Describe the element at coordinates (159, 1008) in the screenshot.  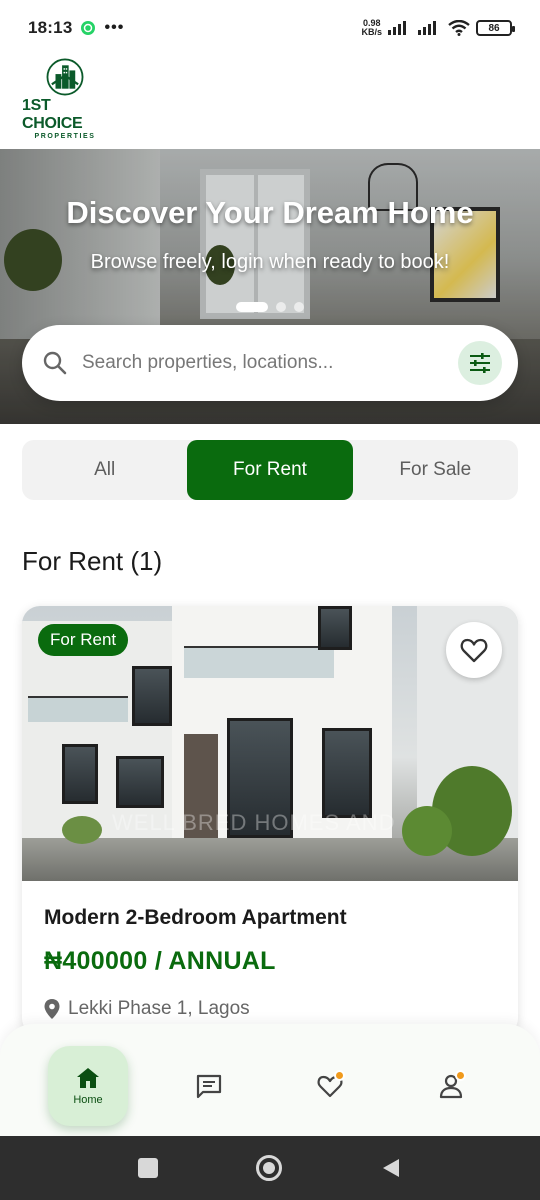
I see `location-text: Lekki Phase 1, Lagos` at that location.